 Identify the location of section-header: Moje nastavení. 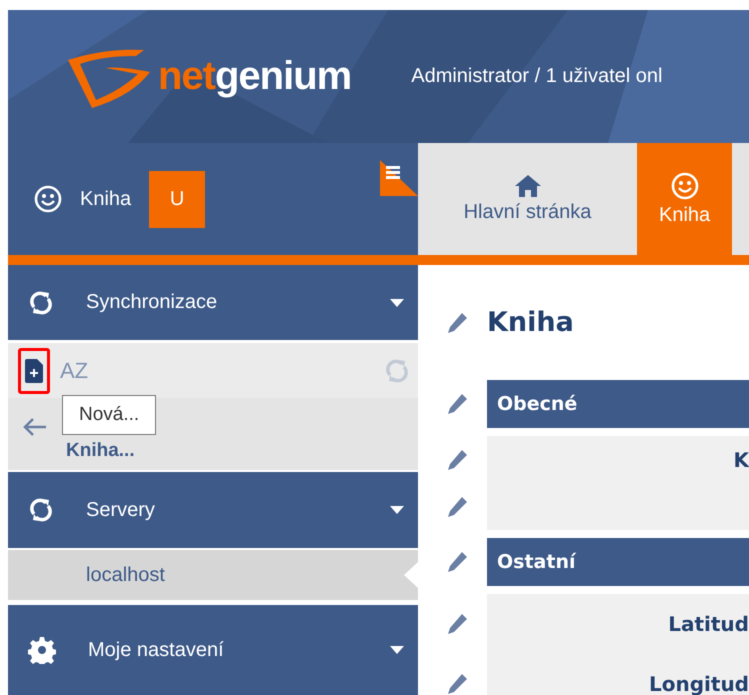
(213, 650).